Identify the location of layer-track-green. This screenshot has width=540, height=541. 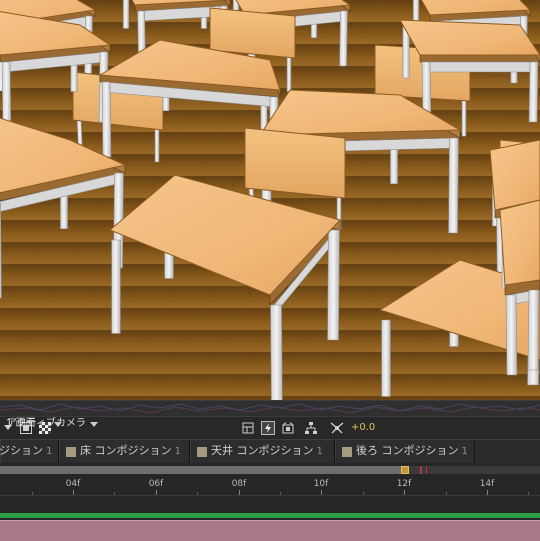
(270, 515).